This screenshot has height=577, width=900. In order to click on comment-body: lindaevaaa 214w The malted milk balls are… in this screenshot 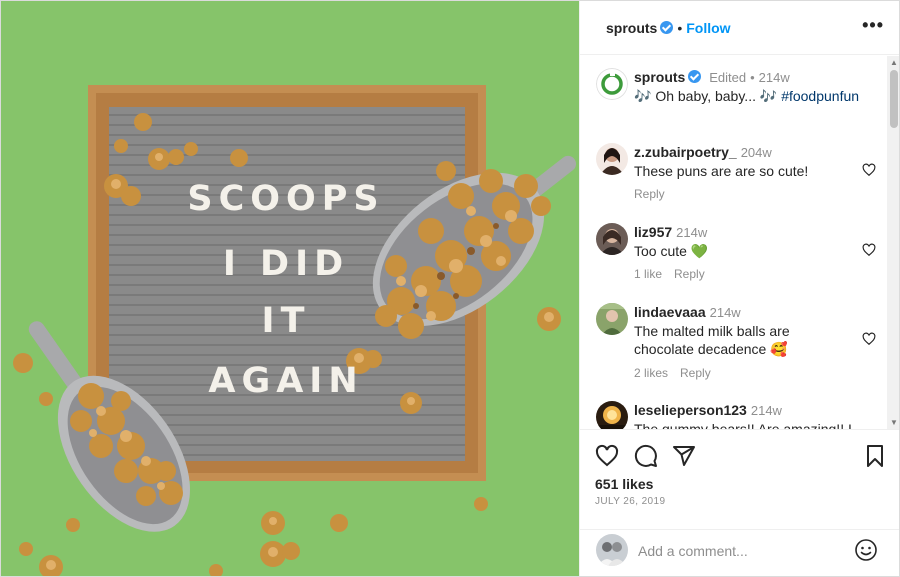, I will do `click(743, 330)`.